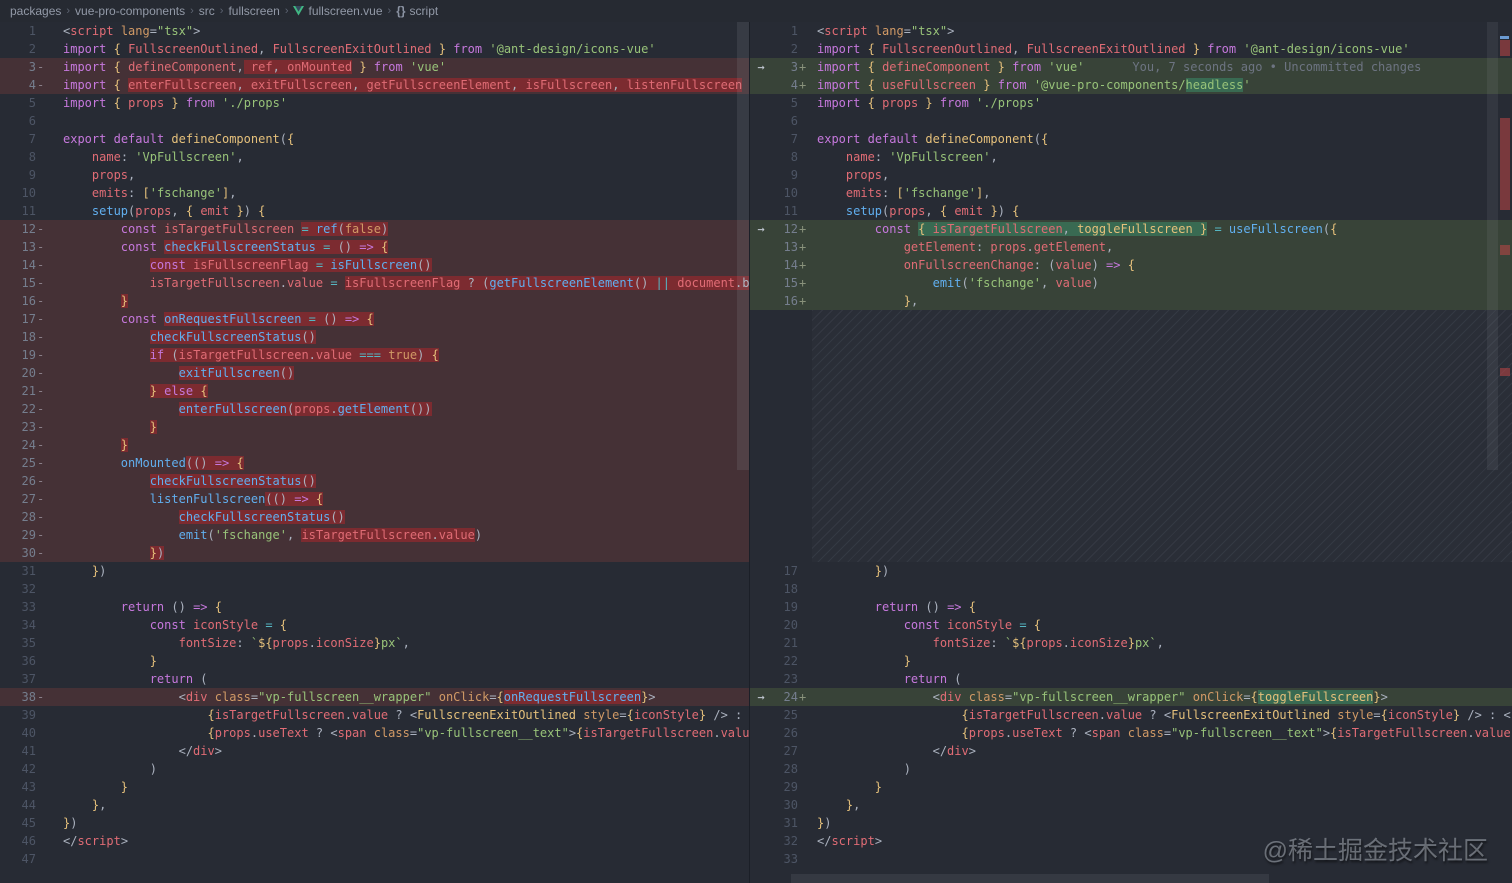  Describe the element at coordinates (18, 355) in the screenshot. I see `line-number: 19` at that location.